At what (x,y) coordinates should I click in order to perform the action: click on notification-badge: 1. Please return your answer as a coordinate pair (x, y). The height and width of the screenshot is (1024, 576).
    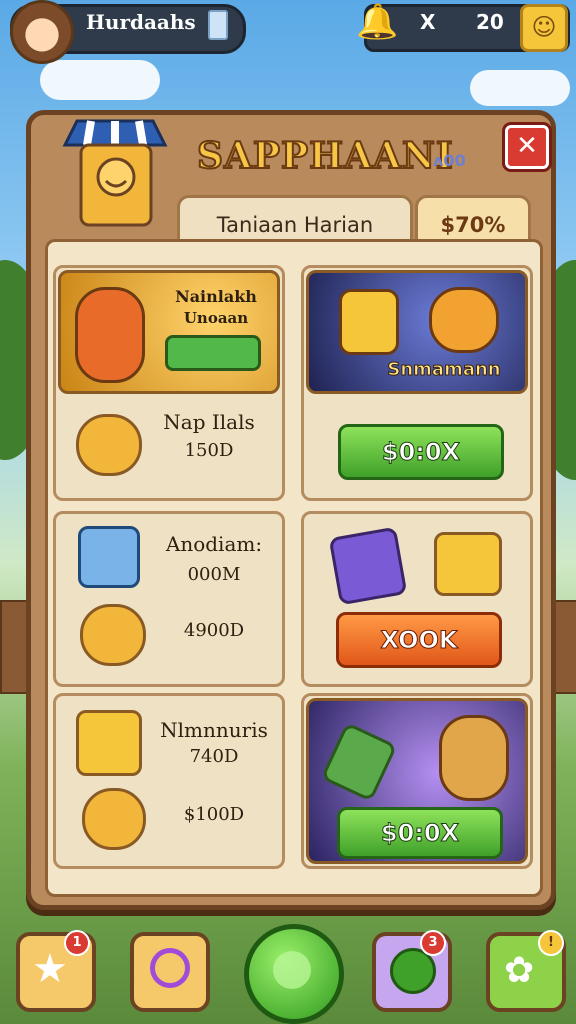
    Looking at the image, I should click on (77, 943).